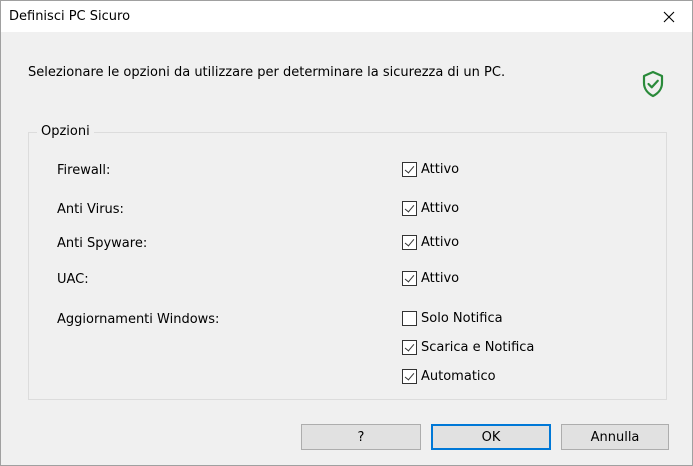 The height and width of the screenshot is (466, 693). I want to click on shield-check-icon, so click(653, 84).